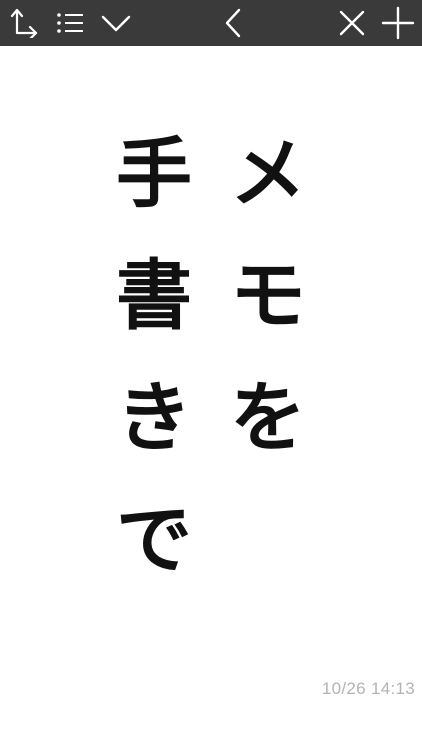 The width and height of the screenshot is (422, 750). Describe the element at coordinates (154, 173) in the screenshot. I see `memo-char: 手` at that location.